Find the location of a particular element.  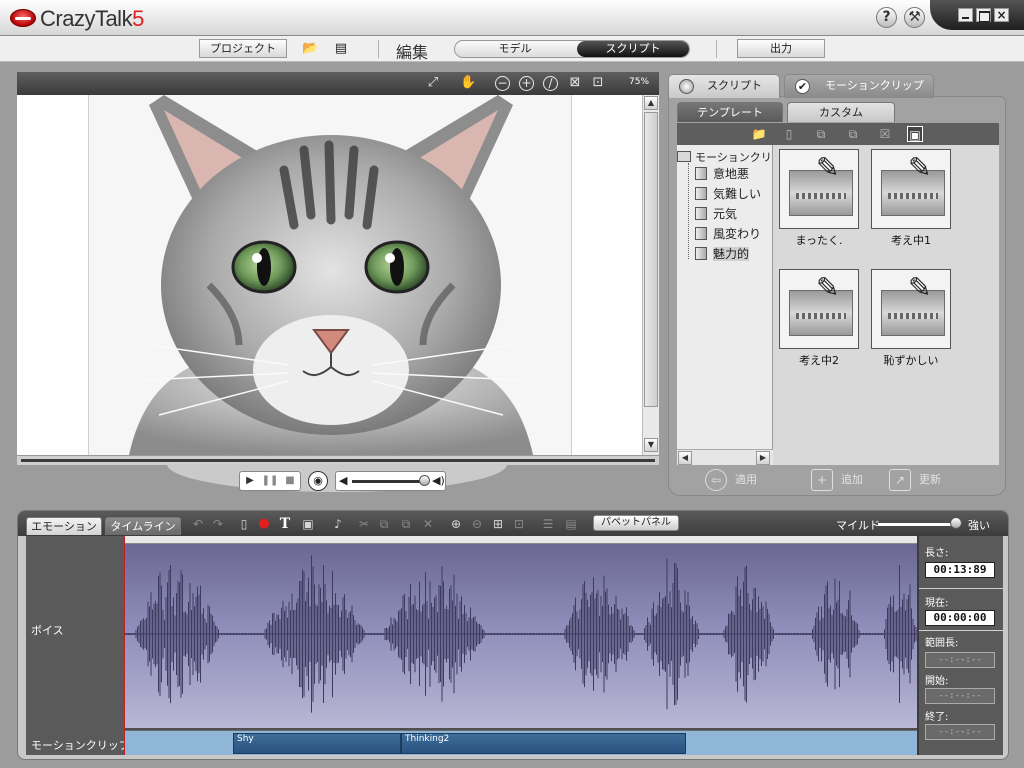

scroll-down-icon: ▼ is located at coordinates (651, 445).